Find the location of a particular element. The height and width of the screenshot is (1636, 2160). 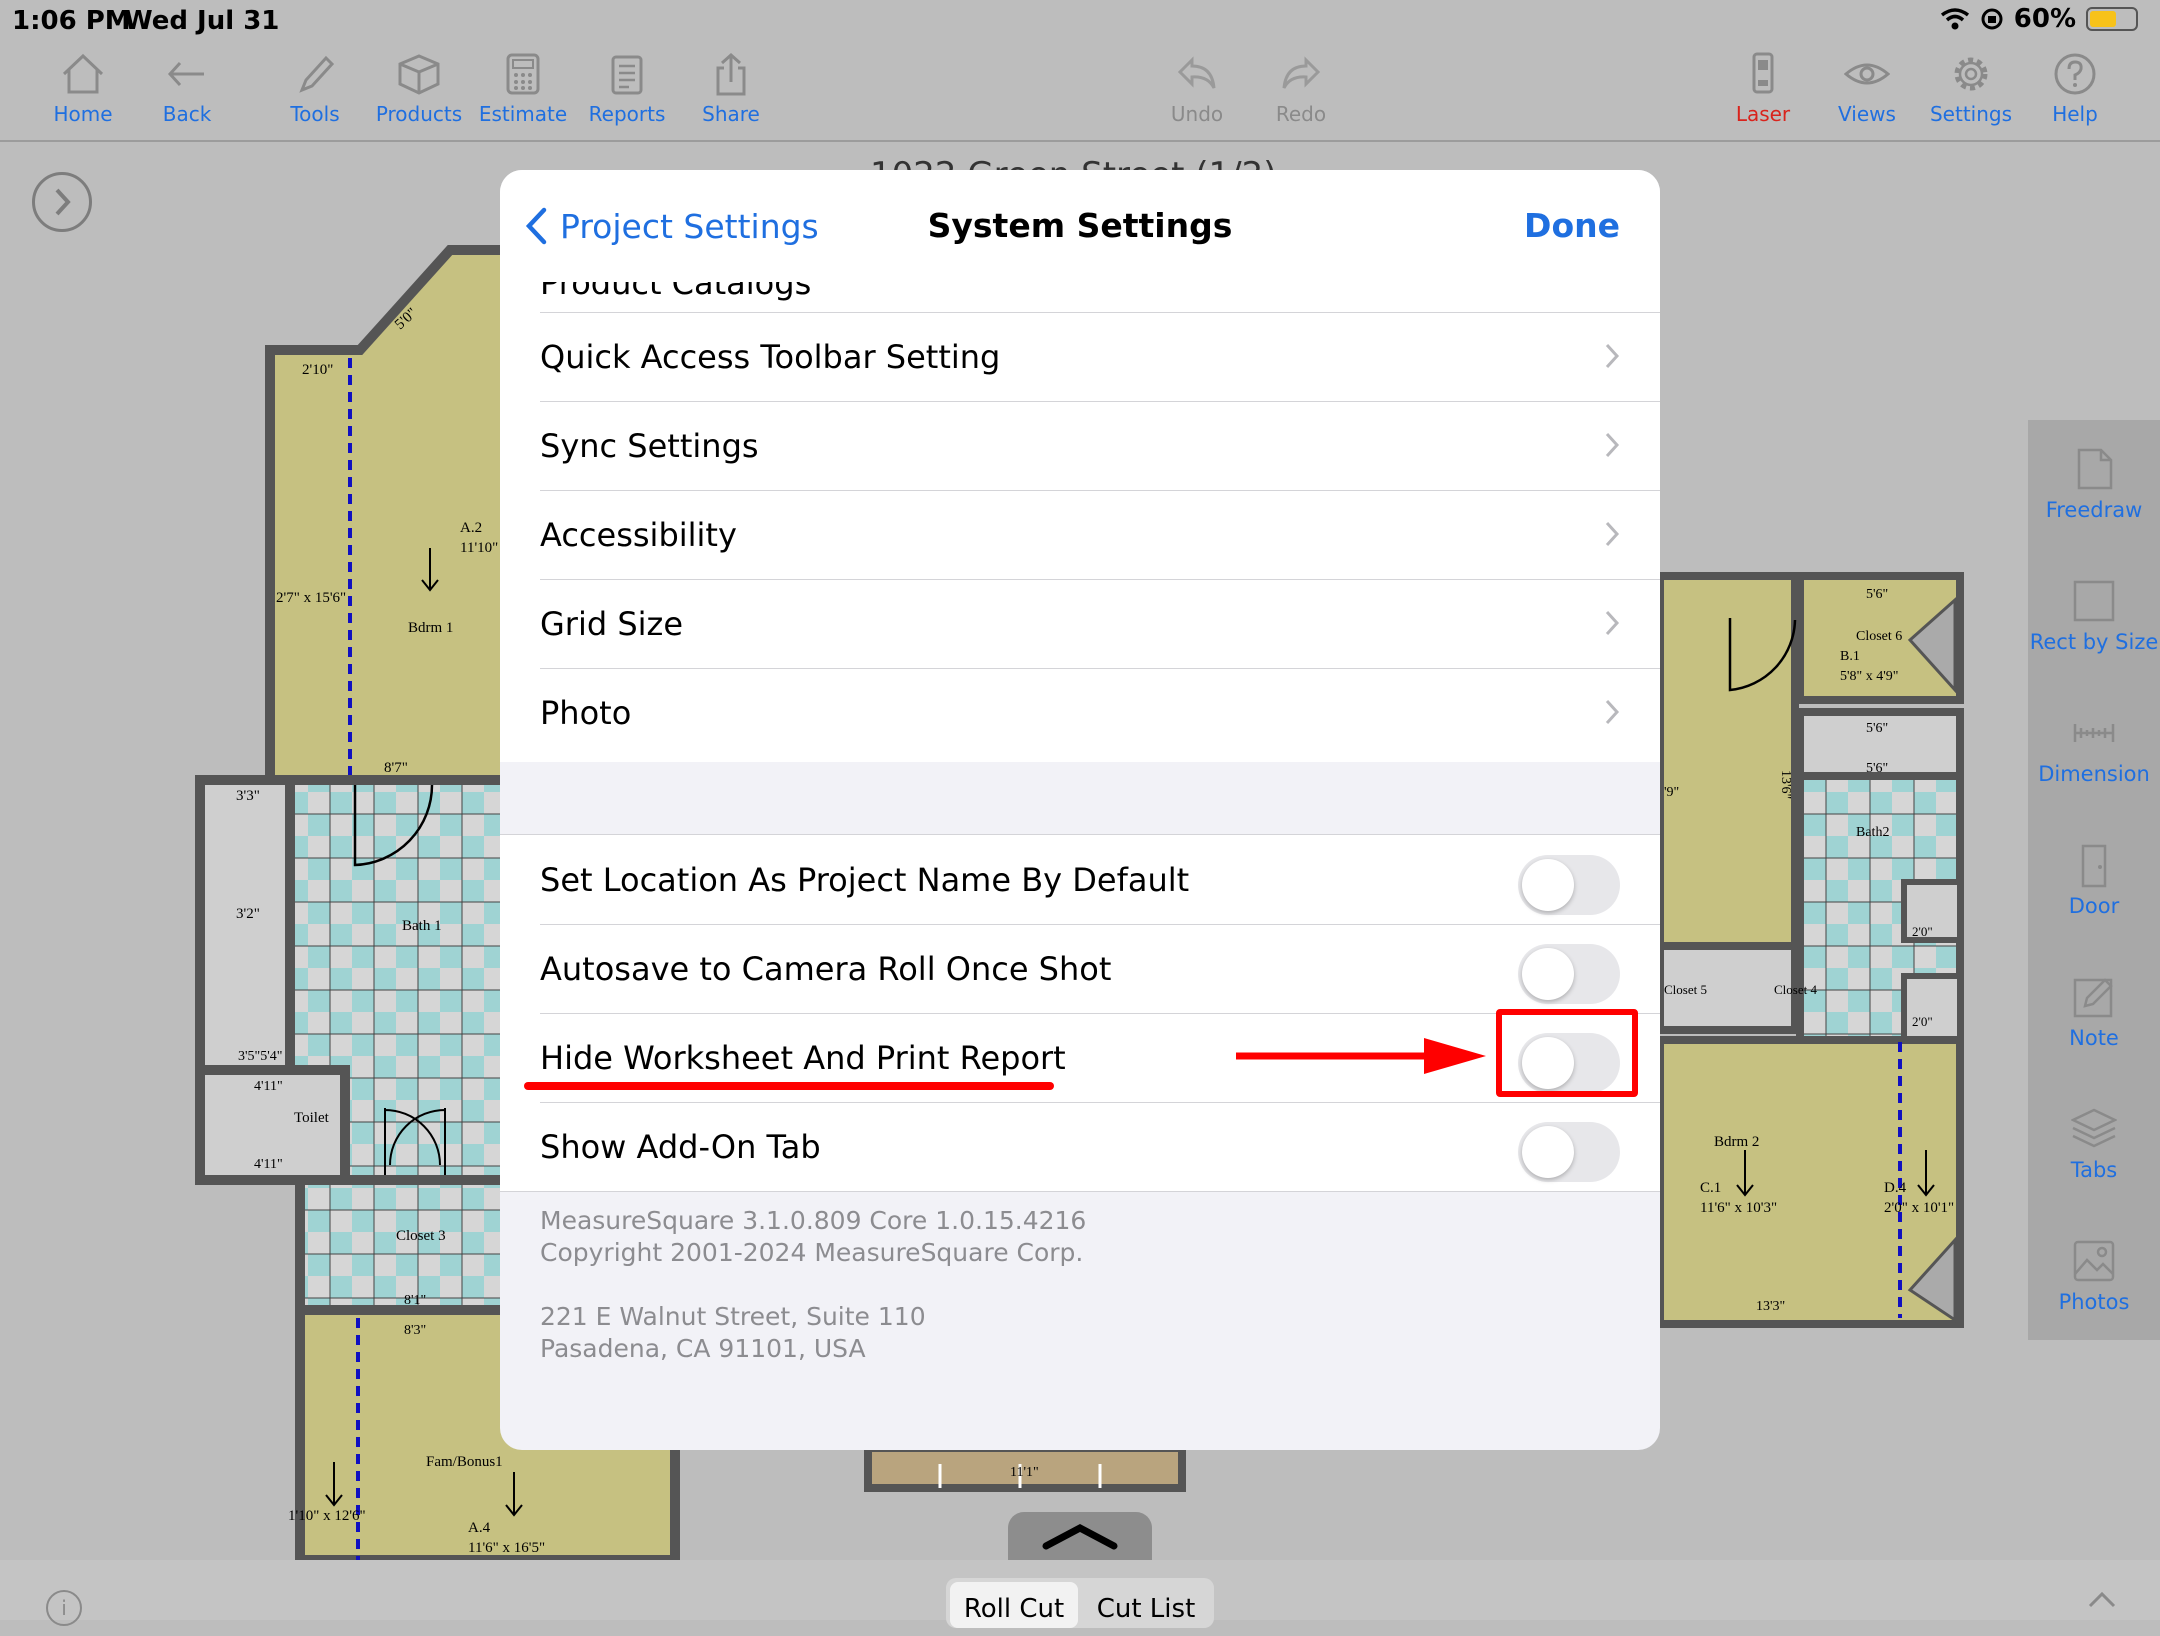

redo-button: Redo is located at coordinates (1301, 89).